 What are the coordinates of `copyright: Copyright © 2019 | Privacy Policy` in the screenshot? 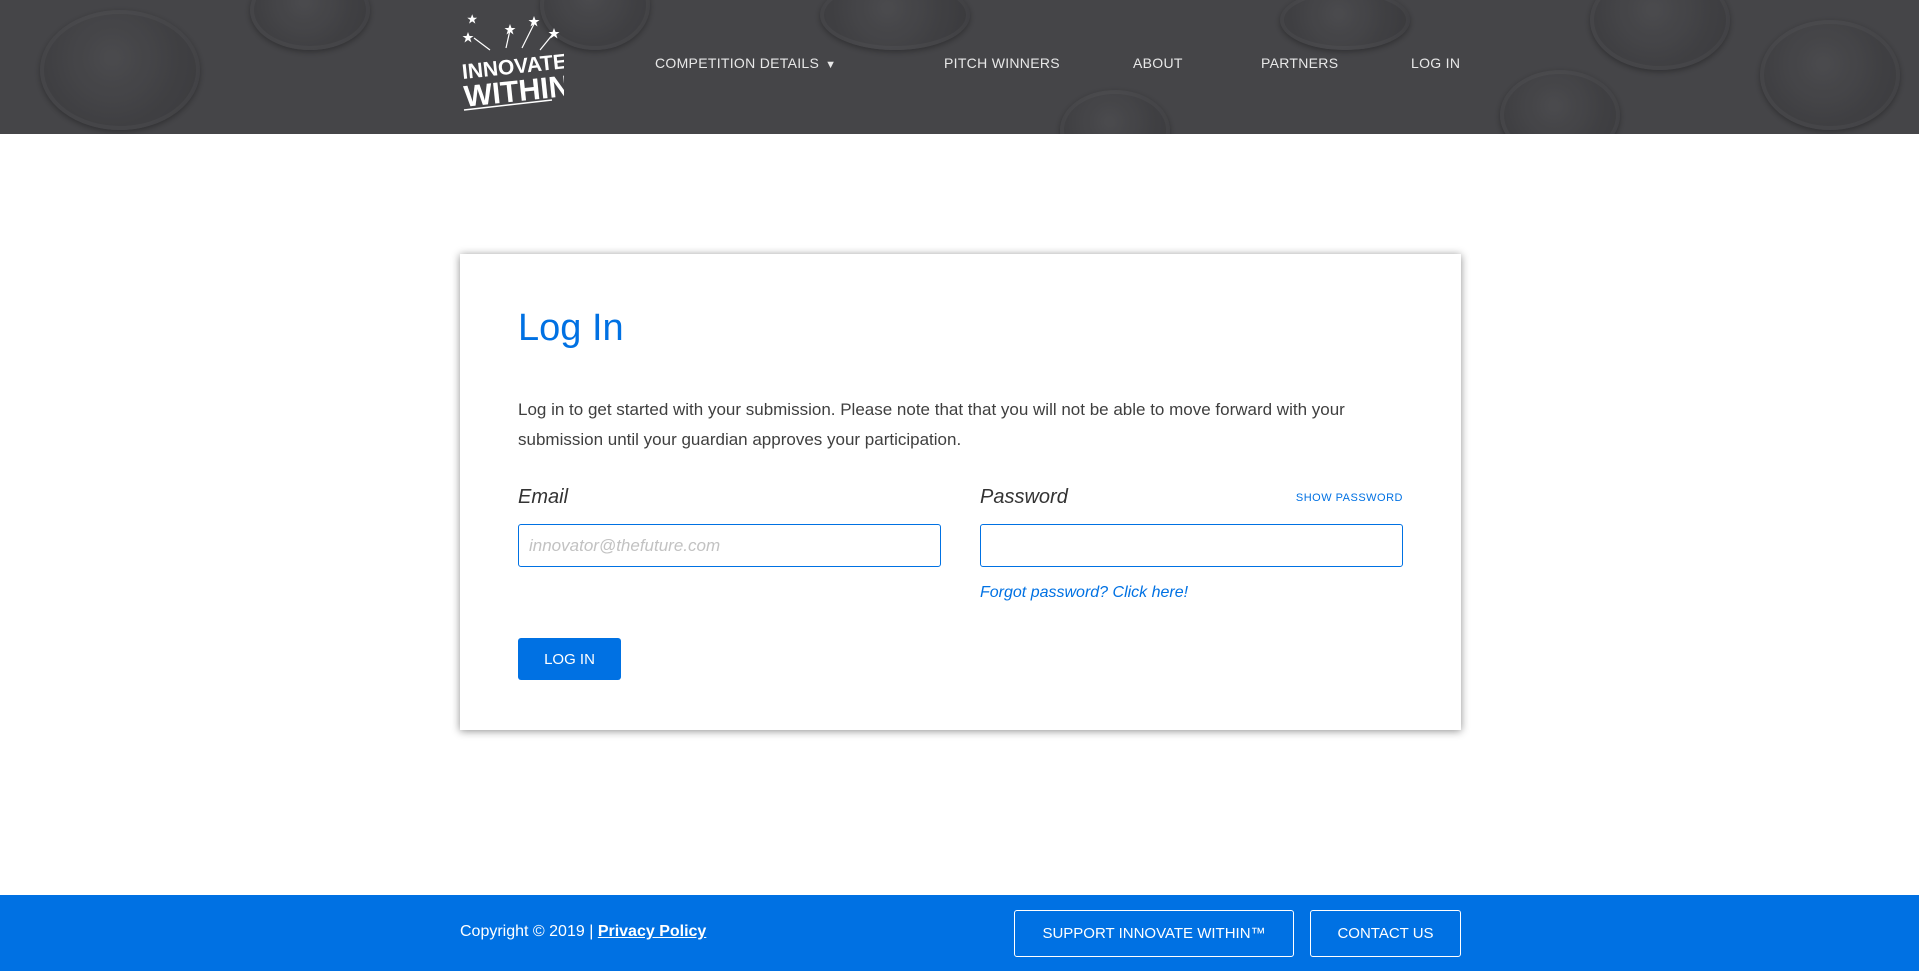 It's located at (583, 932).